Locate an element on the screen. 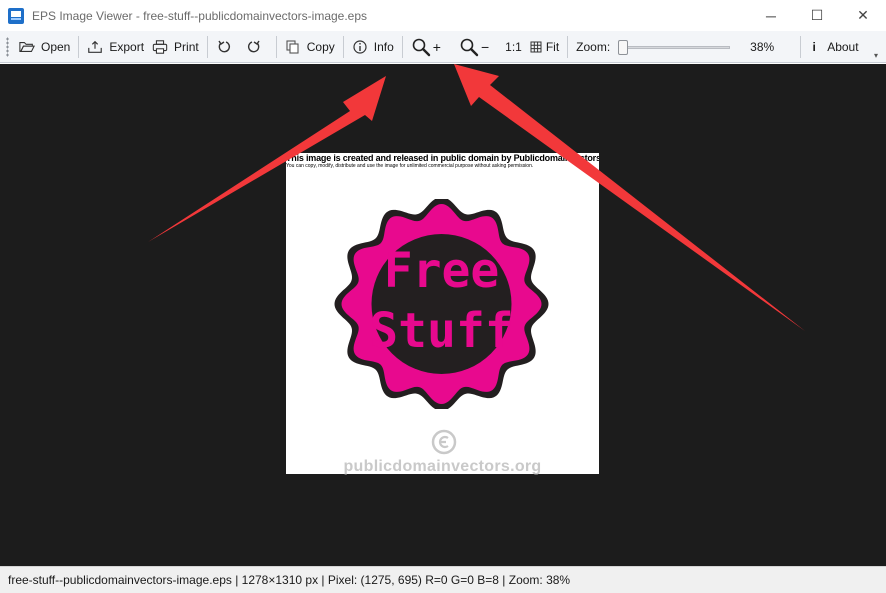  eps-app-icon is located at coordinates (16, 15).